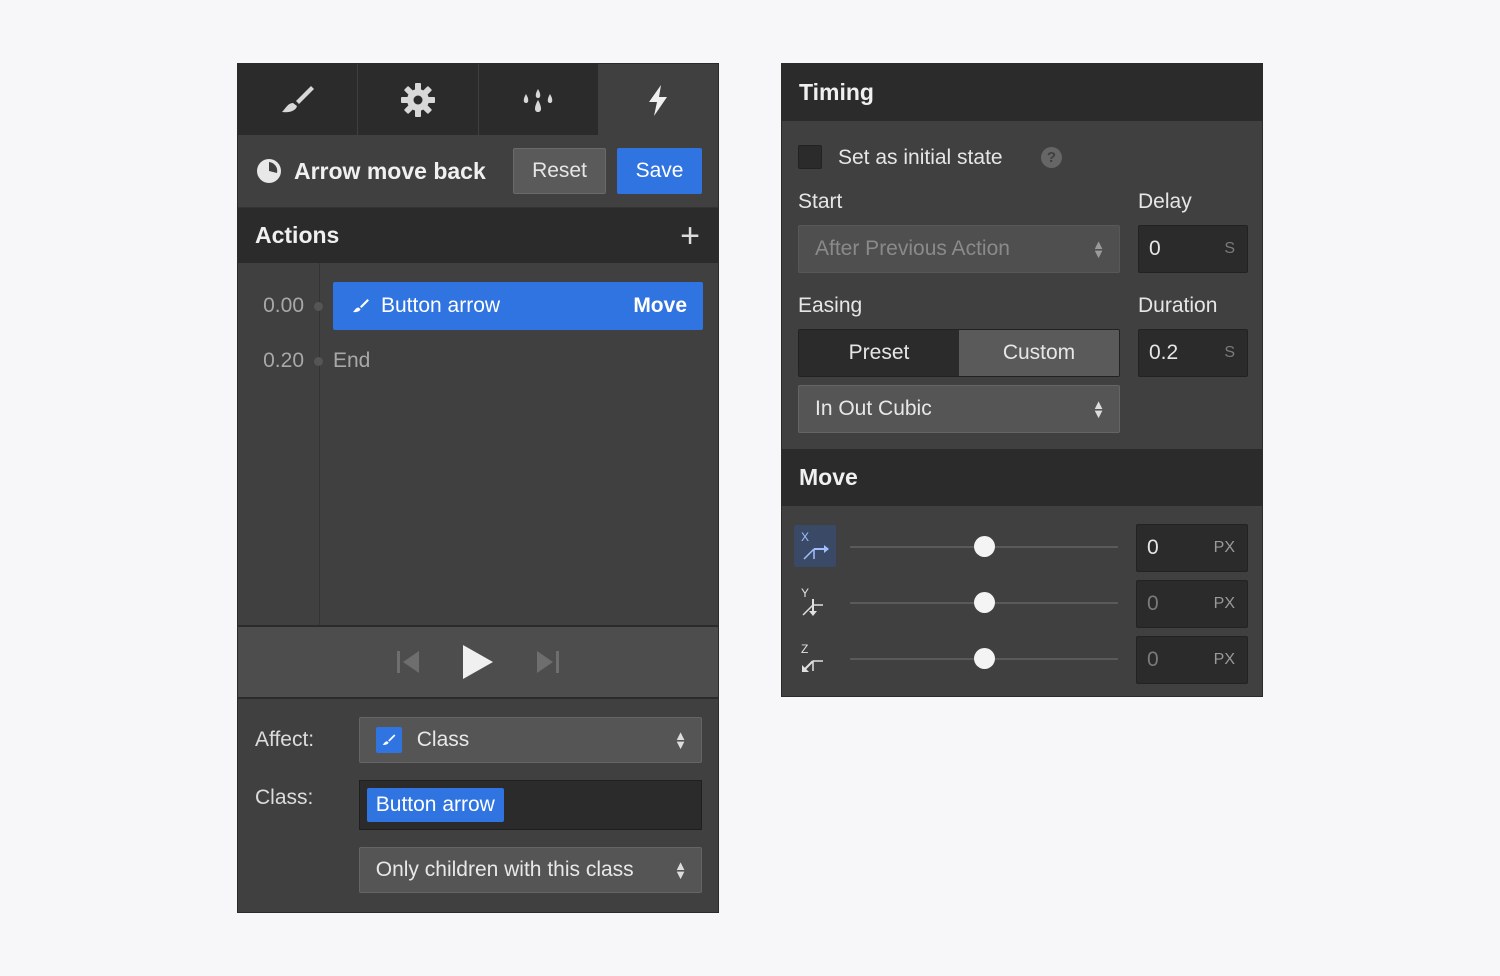 The image size is (1500, 976). What do you see at coordinates (518, 306) in the screenshot?
I see `action-item-move: Button arrow Move` at bounding box center [518, 306].